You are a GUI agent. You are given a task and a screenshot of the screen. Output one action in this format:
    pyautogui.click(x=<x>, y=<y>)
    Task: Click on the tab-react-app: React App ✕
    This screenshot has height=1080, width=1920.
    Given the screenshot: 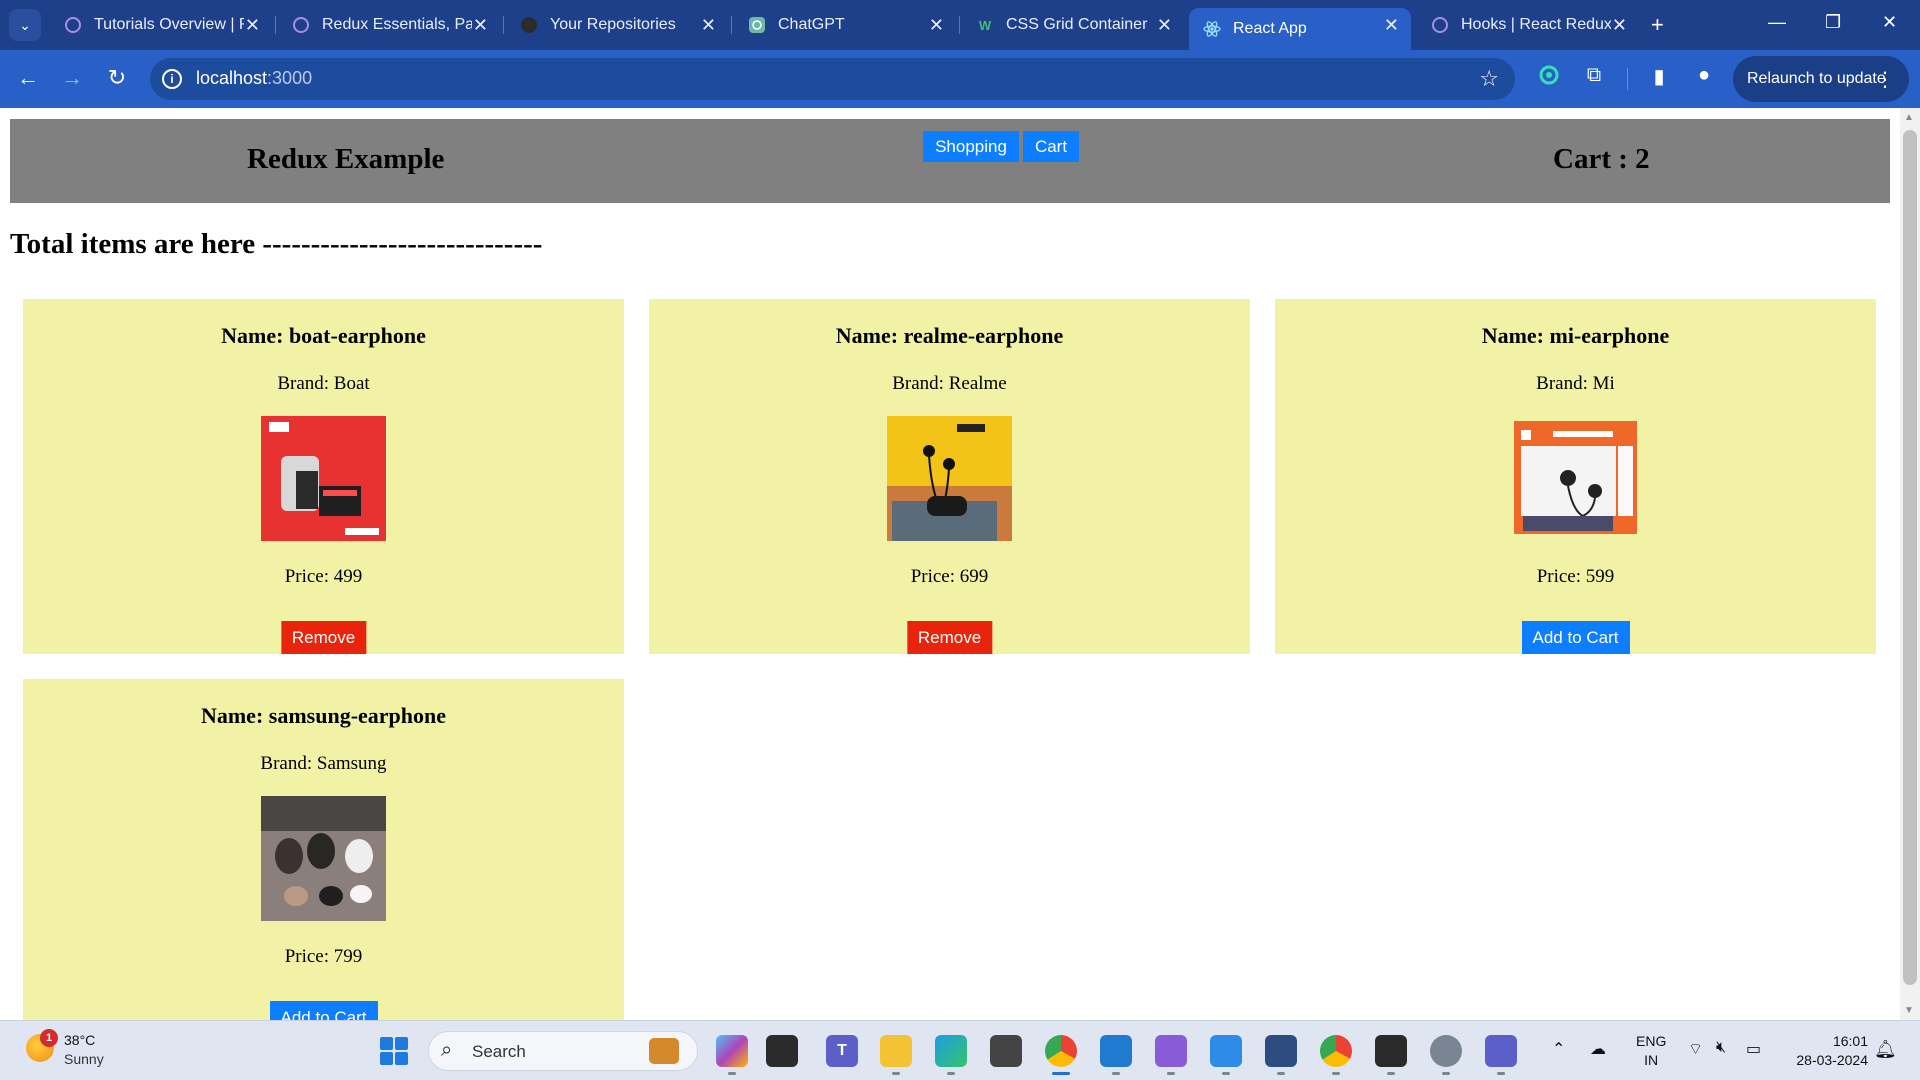 What is the action you would take?
    pyautogui.click(x=1300, y=29)
    